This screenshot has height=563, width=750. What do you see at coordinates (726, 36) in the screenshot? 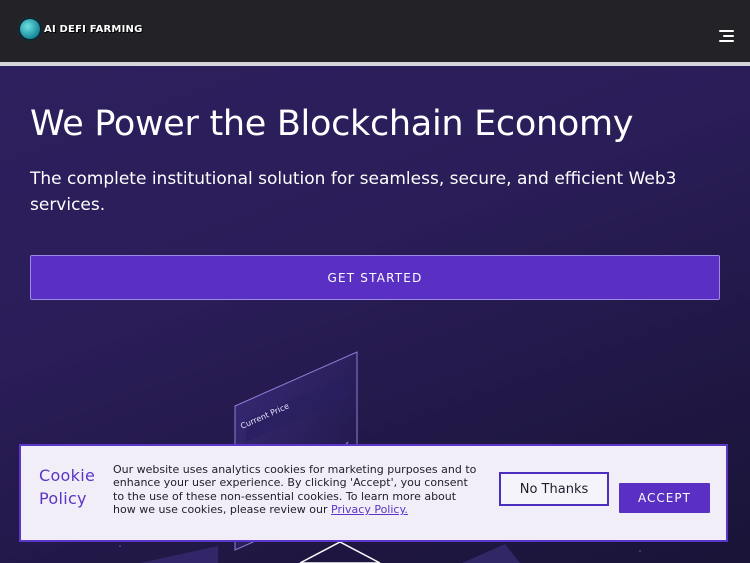
I see `hamburger-menu-icon` at bounding box center [726, 36].